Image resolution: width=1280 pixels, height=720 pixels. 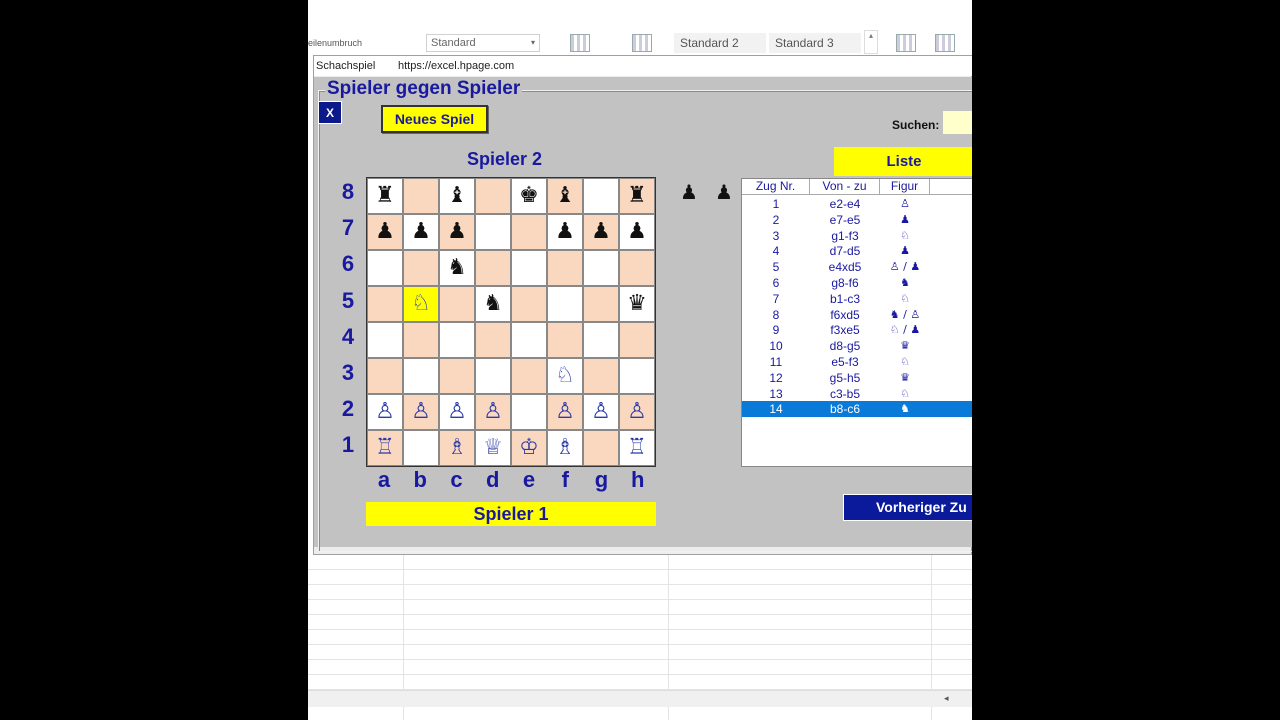 What do you see at coordinates (776, 186) in the screenshot?
I see `header-move-number: Zug Nr.` at bounding box center [776, 186].